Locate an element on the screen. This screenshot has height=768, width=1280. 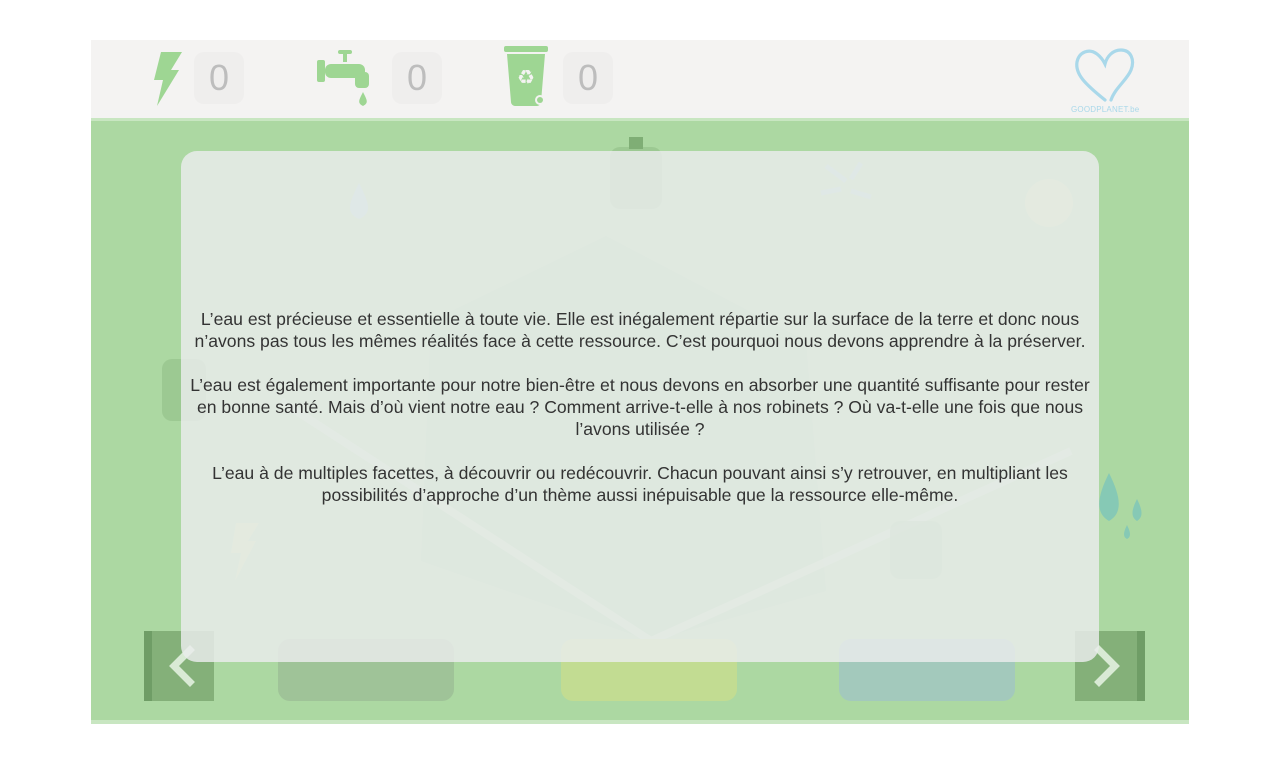
spray-nozzle is located at coordinates (636, 143).